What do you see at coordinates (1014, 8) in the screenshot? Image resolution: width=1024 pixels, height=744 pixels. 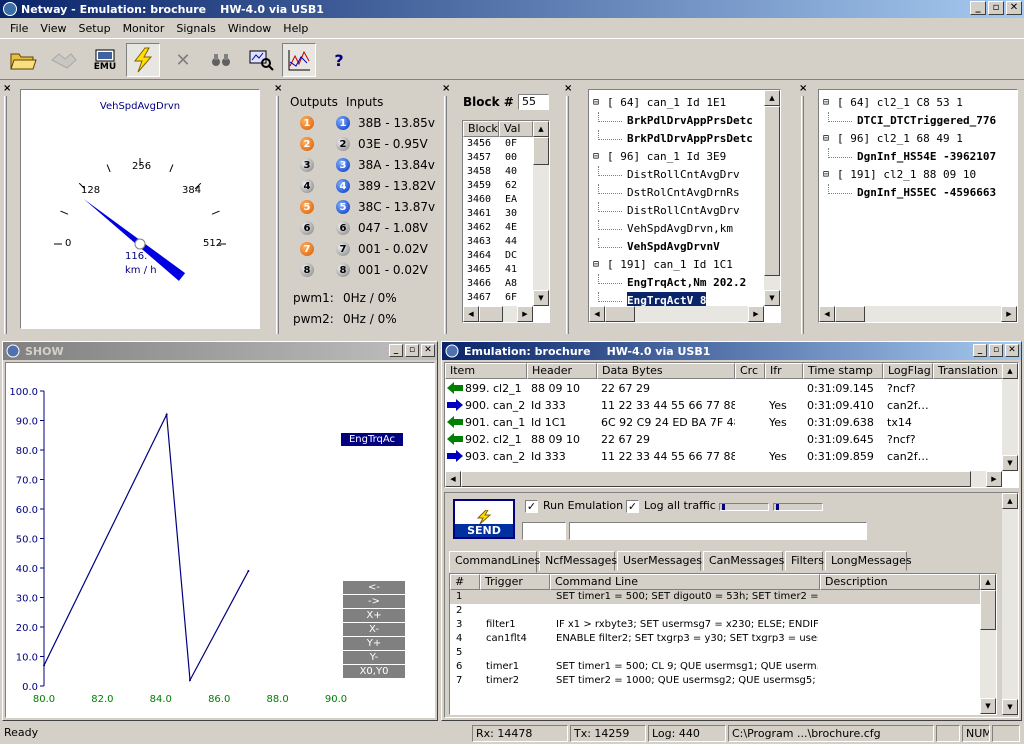 I see `close-button: ✕` at bounding box center [1014, 8].